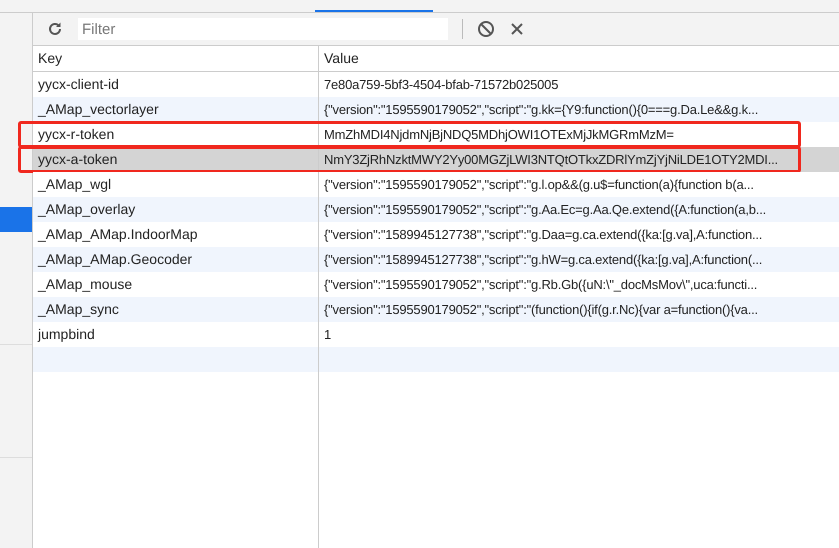 The width and height of the screenshot is (839, 548). What do you see at coordinates (176, 134) in the screenshot?
I see `table-cell: yycx-r-token` at bounding box center [176, 134].